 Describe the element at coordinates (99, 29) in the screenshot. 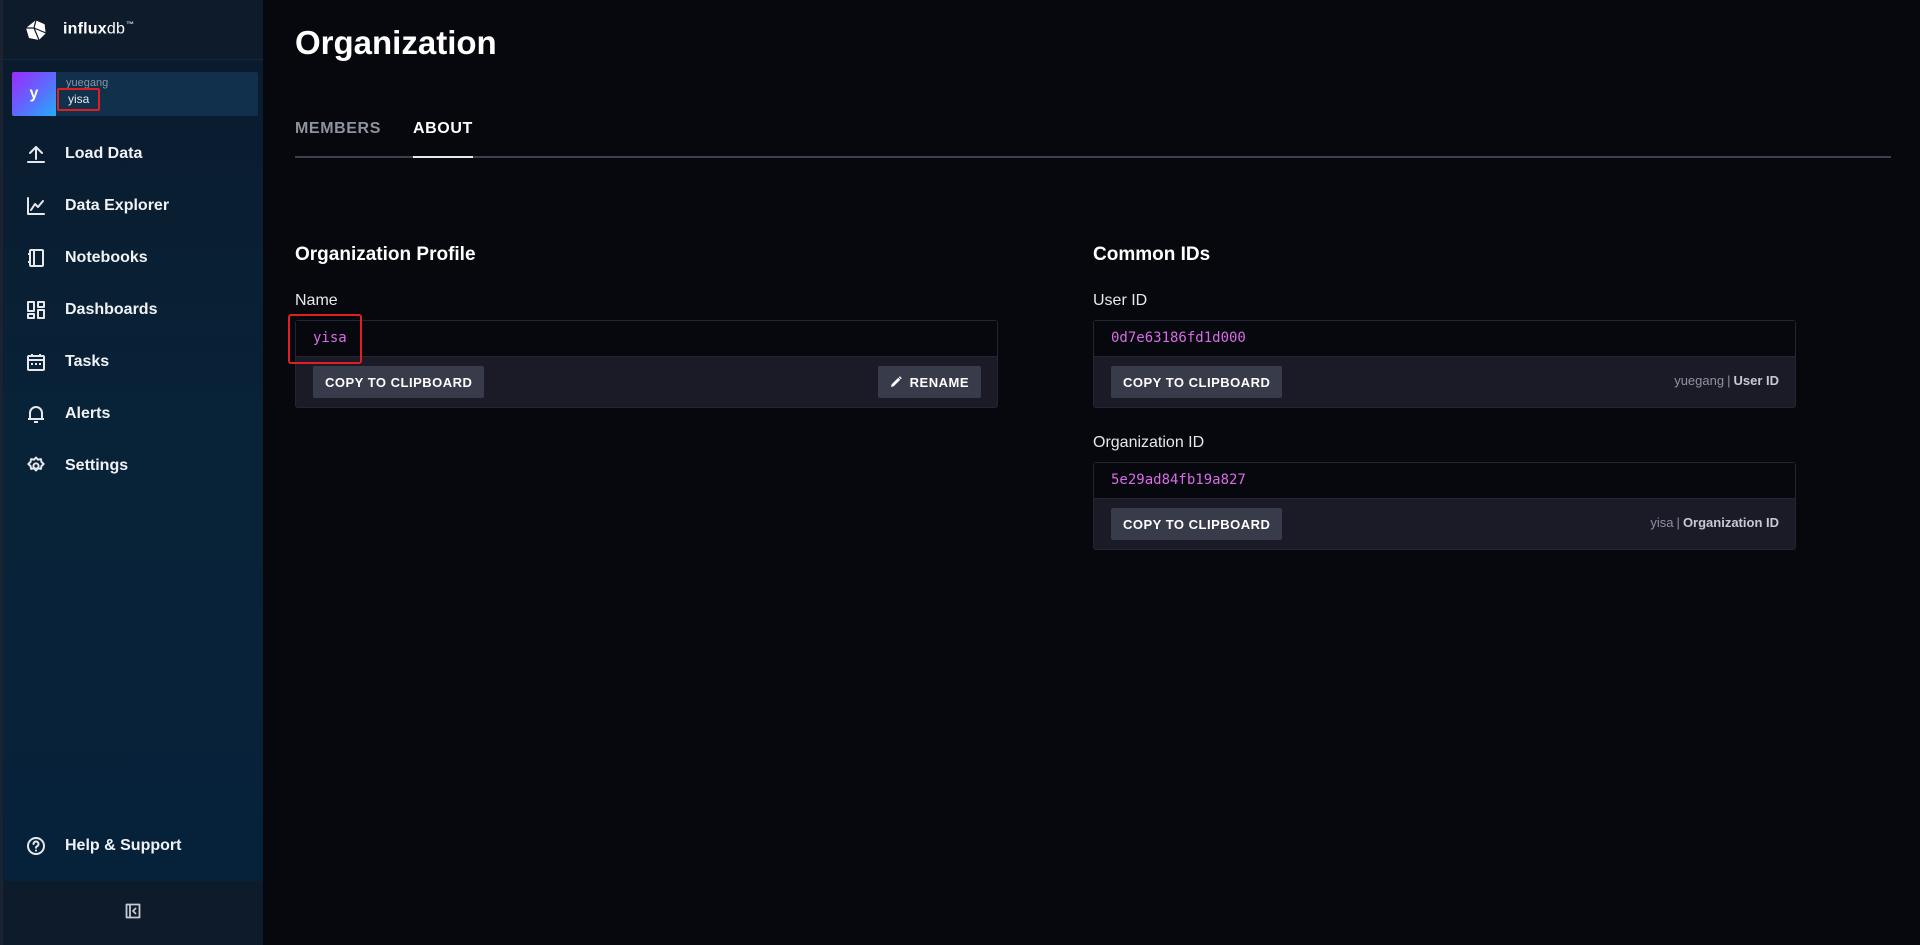

I see `brand-name: influxdb™` at that location.